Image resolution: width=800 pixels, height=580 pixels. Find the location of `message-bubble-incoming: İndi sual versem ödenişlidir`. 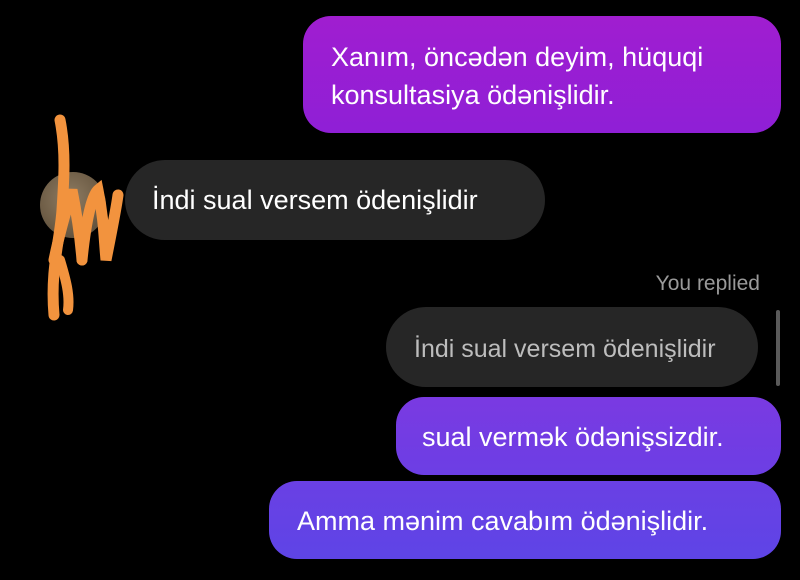

message-bubble-incoming: İndi sual versem ödenişlidir is located at coordinates (335, 200).